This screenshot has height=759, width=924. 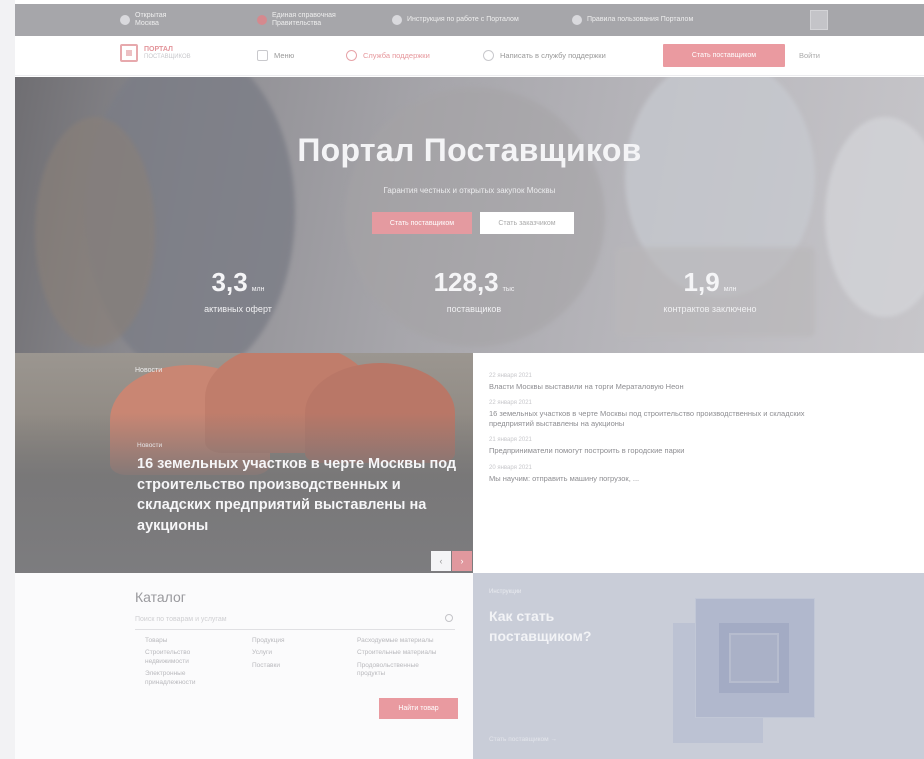 I want to click on decor-shape, so click(x=754, y=658).